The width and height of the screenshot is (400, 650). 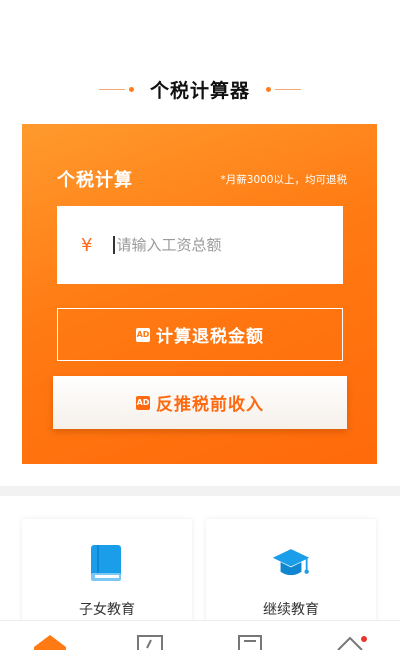 I want to click on title-decoration-left, so click(x=118, y=89).